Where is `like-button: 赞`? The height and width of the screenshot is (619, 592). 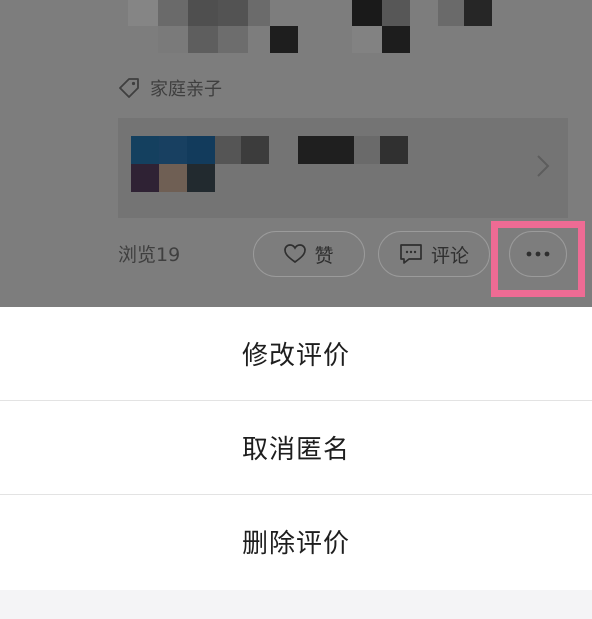
like-button: 赞 is located at coordinates (309, 254).